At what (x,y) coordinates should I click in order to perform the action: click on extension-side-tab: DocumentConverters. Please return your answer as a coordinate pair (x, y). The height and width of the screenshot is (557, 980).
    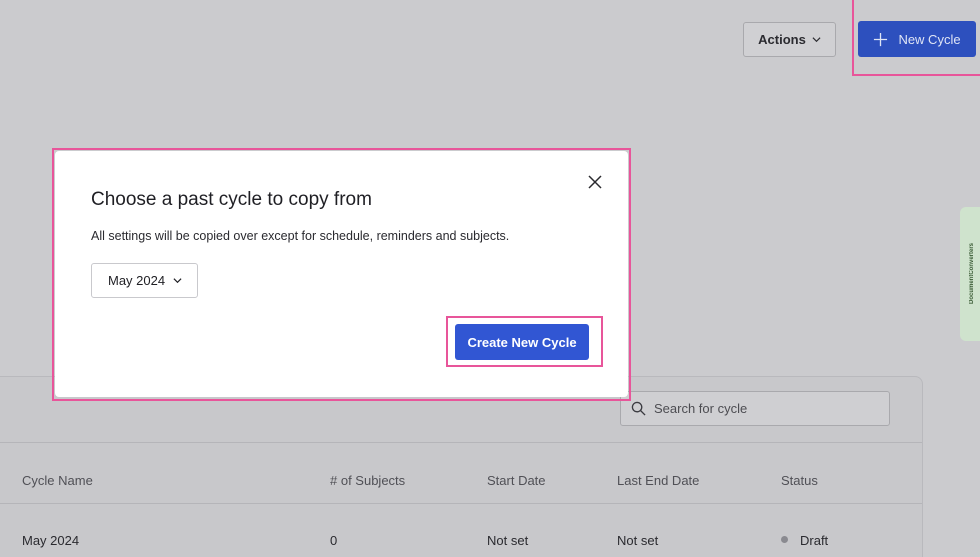
    Looking at the image, I should click on (970, 274).